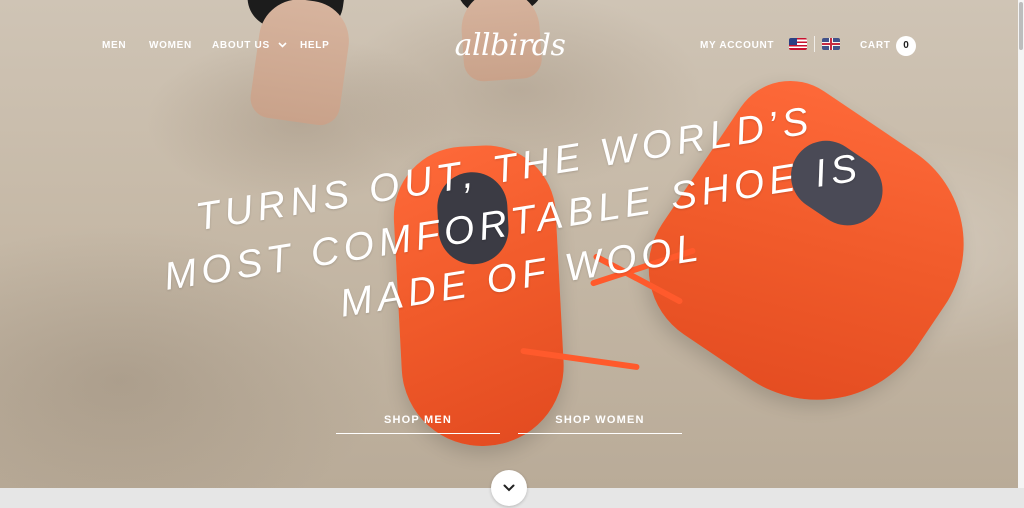  What do you see at coordinates (510, 46) in the screenshot?
I see `allbirds-logo: allbirds` at bounding box center [510, 46].